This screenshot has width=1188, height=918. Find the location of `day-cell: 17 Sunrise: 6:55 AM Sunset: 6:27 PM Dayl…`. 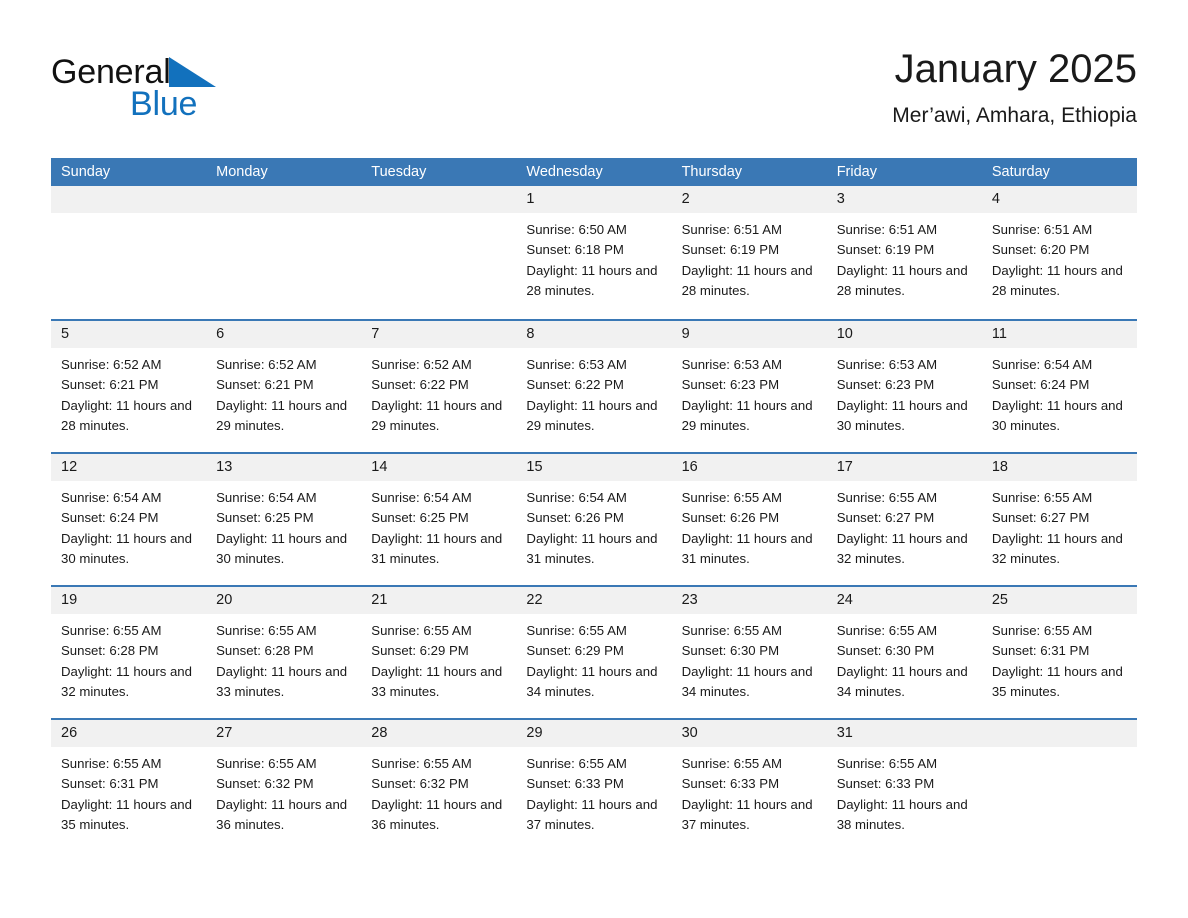

day-cell: 17 Sunrise: 6:55 AM Sunset: 6:27 PM Dayl… is located at coordinates (904, 519).